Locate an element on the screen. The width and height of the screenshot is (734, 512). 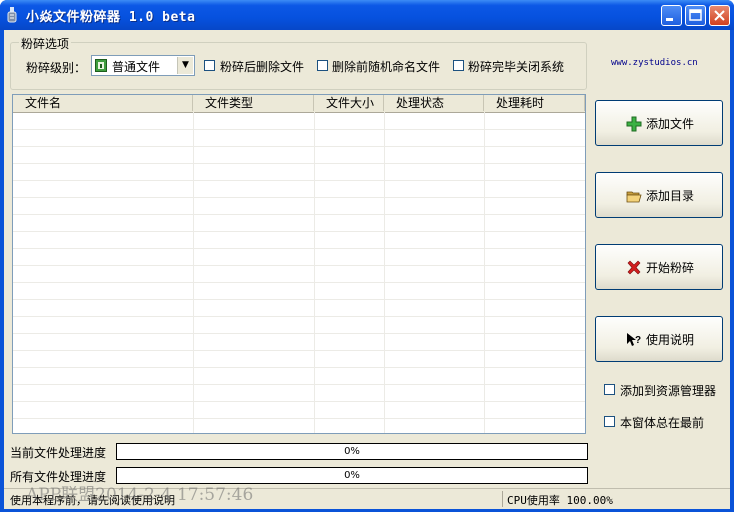
red-x-icon is located at coordinates (634, 267).